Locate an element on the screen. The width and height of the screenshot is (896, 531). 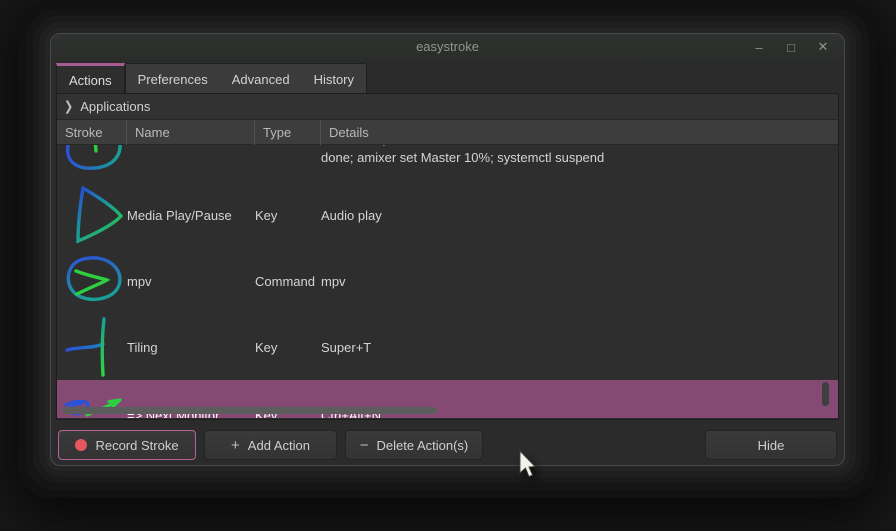
row-details: Audio play is located at coordinates (351, 215).